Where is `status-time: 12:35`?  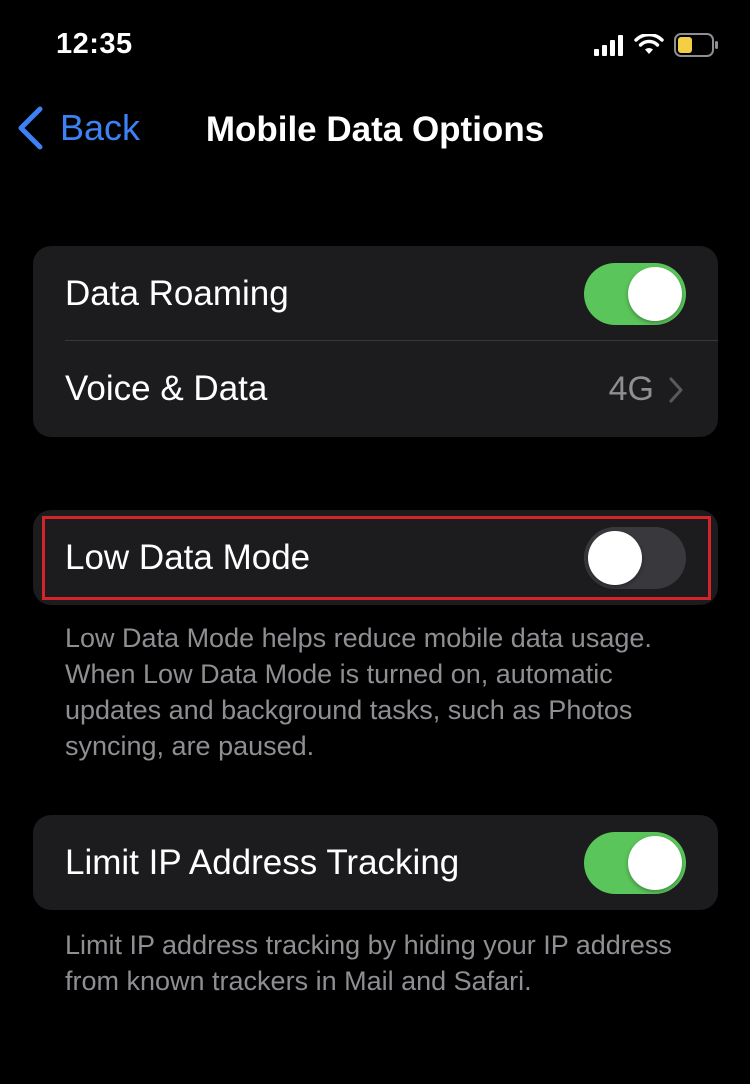
status-time: 12:35 is located at coordinates (94, 44).